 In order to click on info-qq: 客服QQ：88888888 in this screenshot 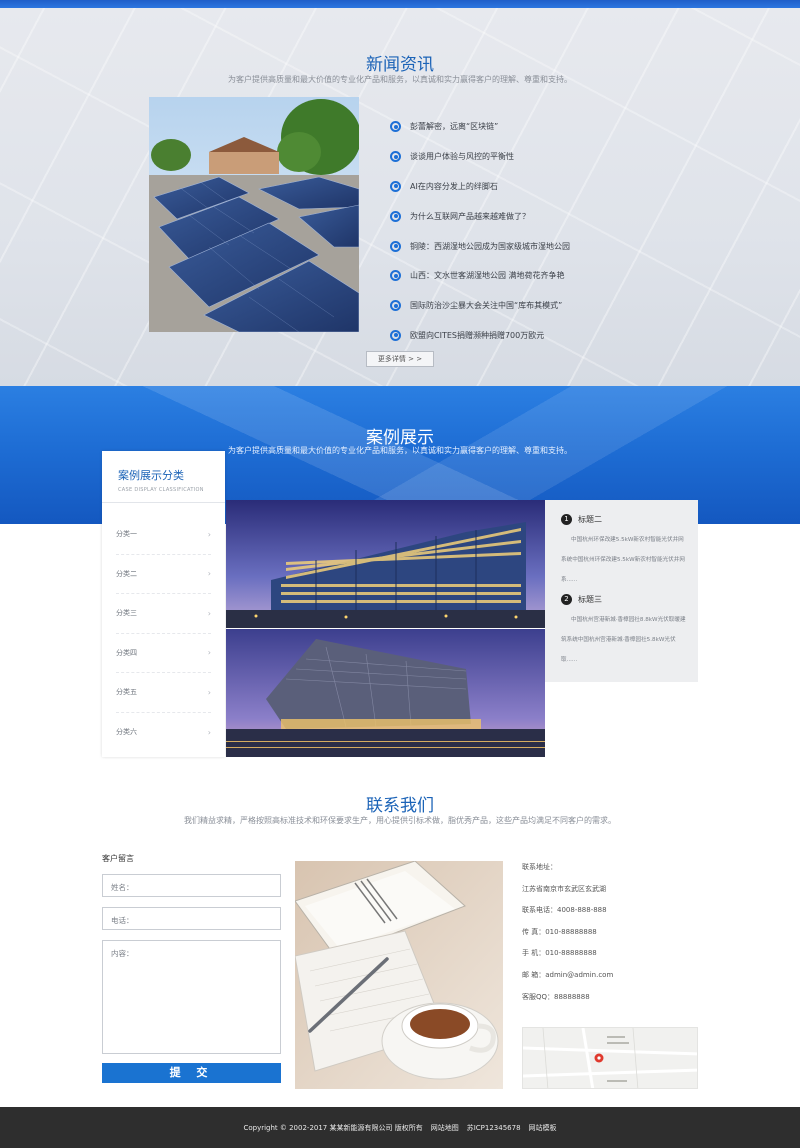, I will do `click(556, 996)`.